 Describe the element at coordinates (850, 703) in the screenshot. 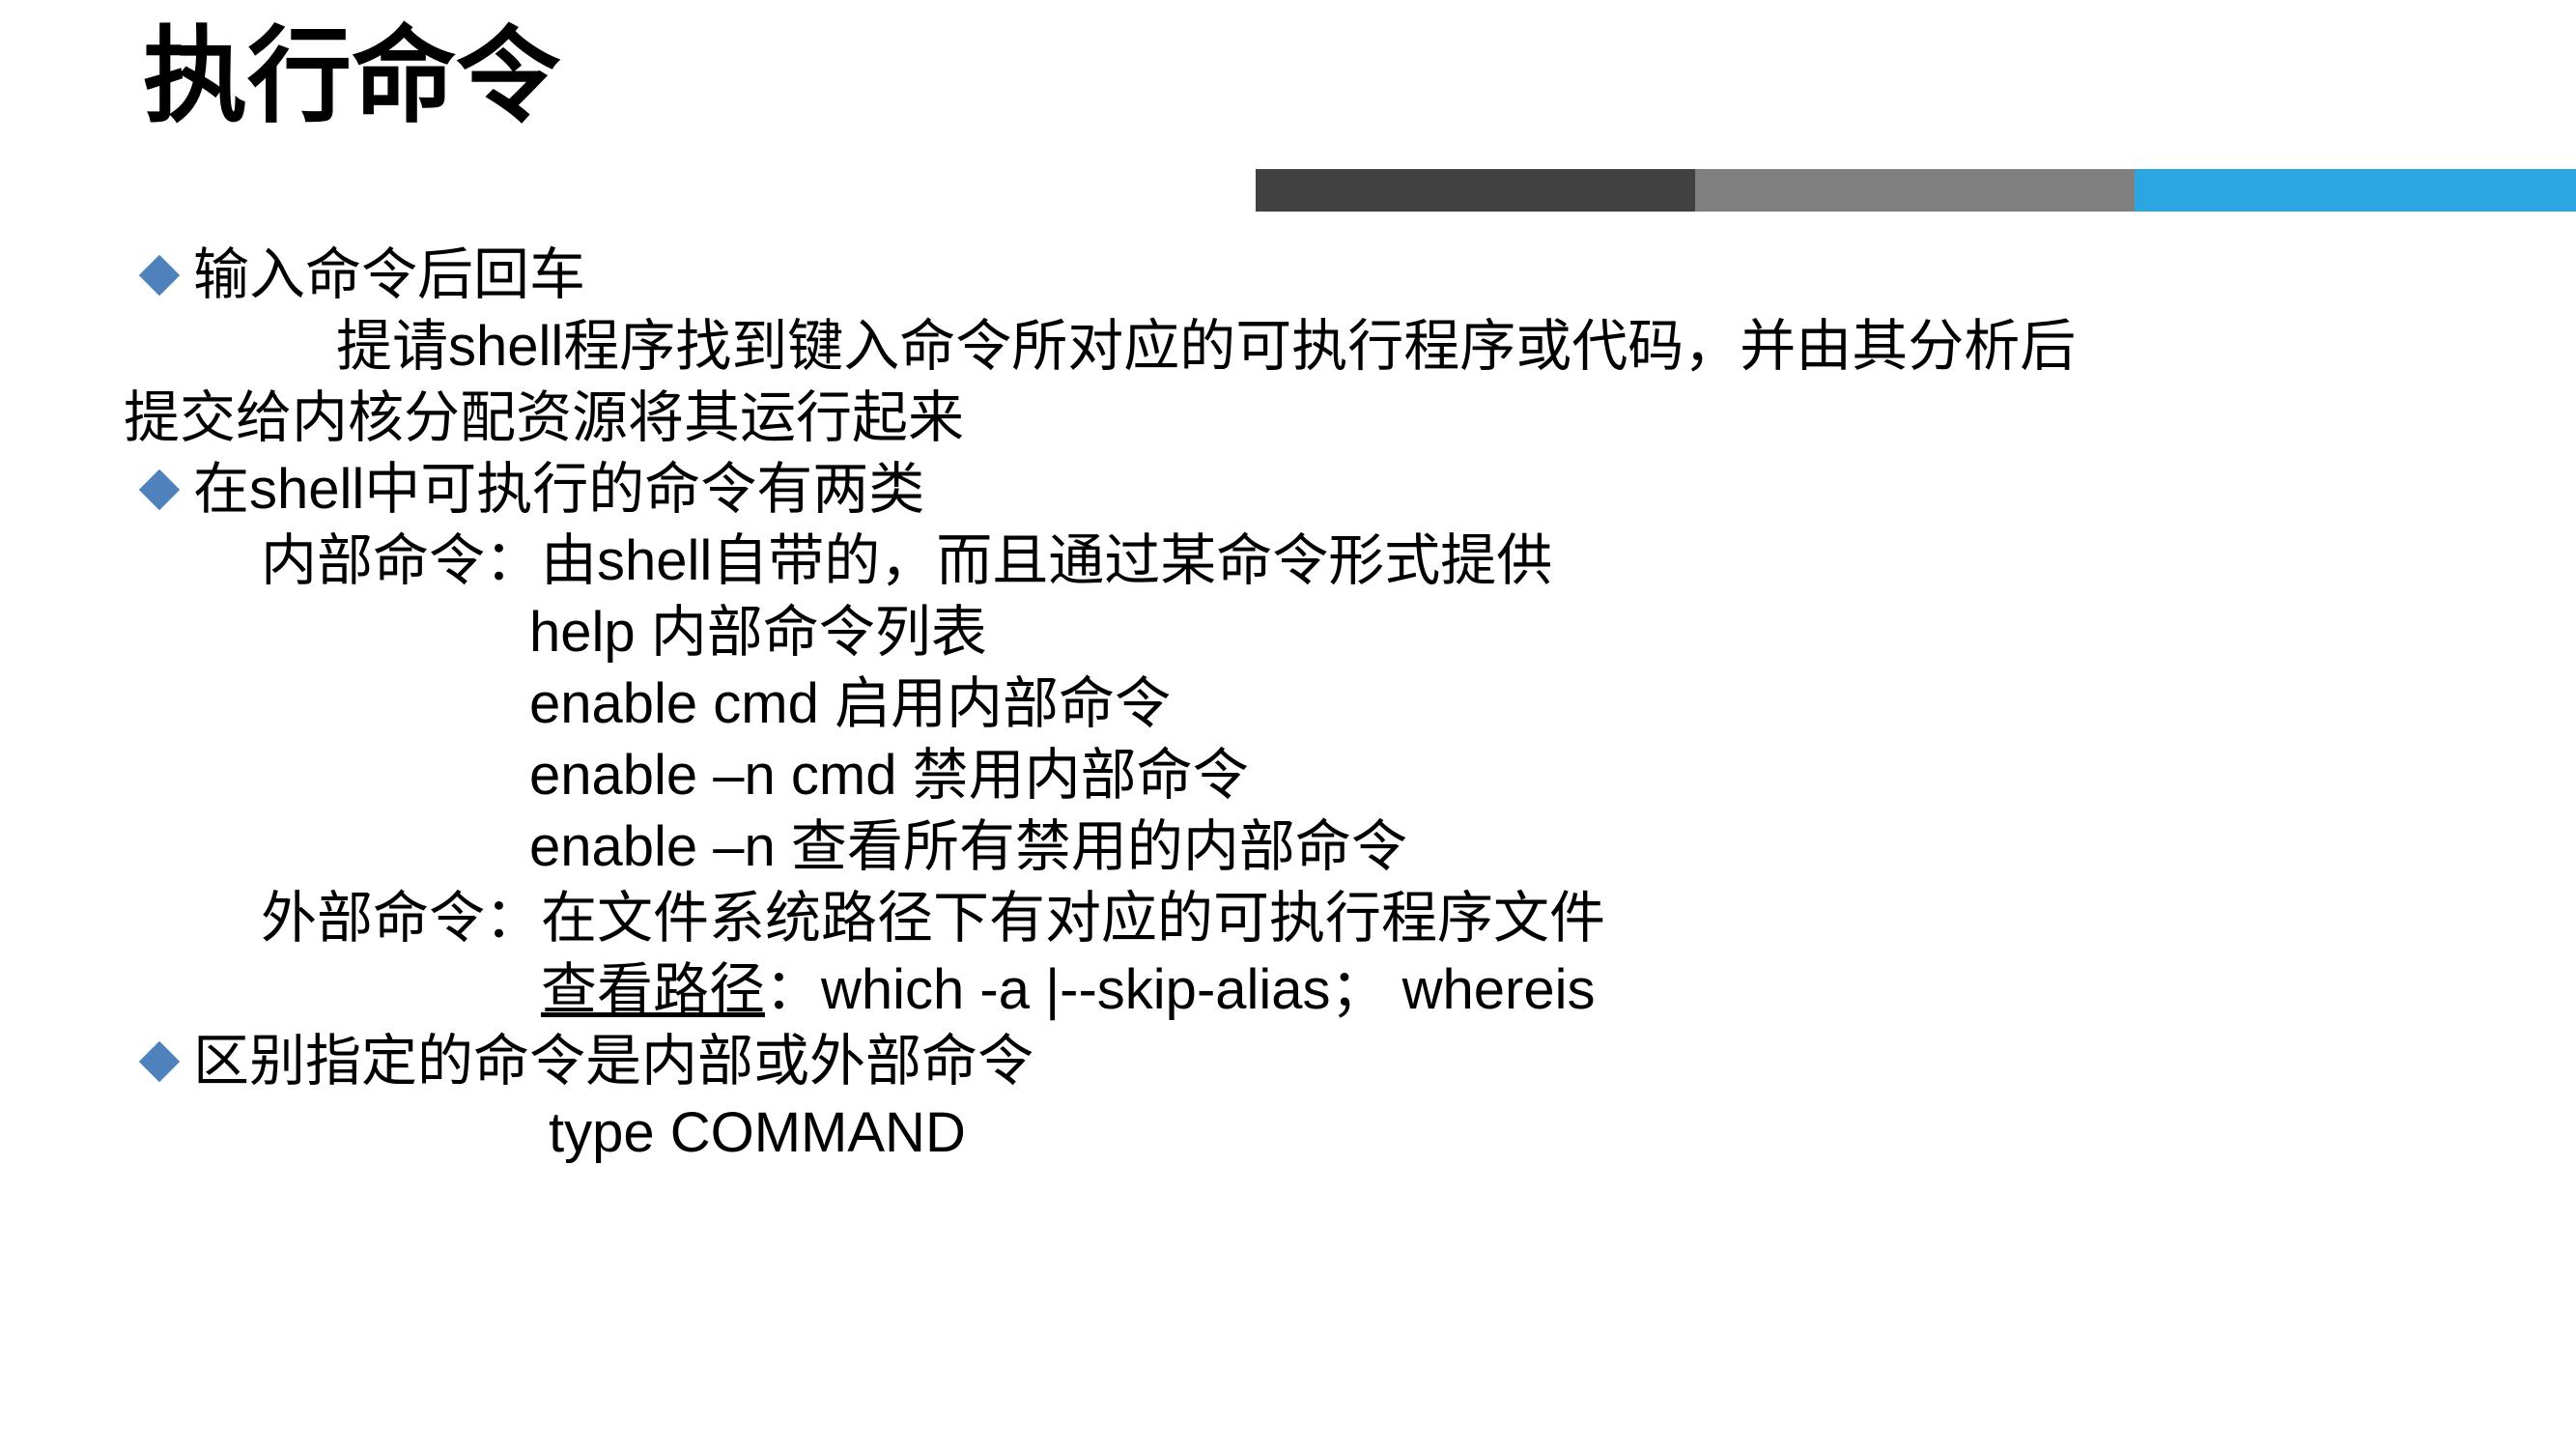

I see `command-enable: enable cmd 启用内部命令` at that location.